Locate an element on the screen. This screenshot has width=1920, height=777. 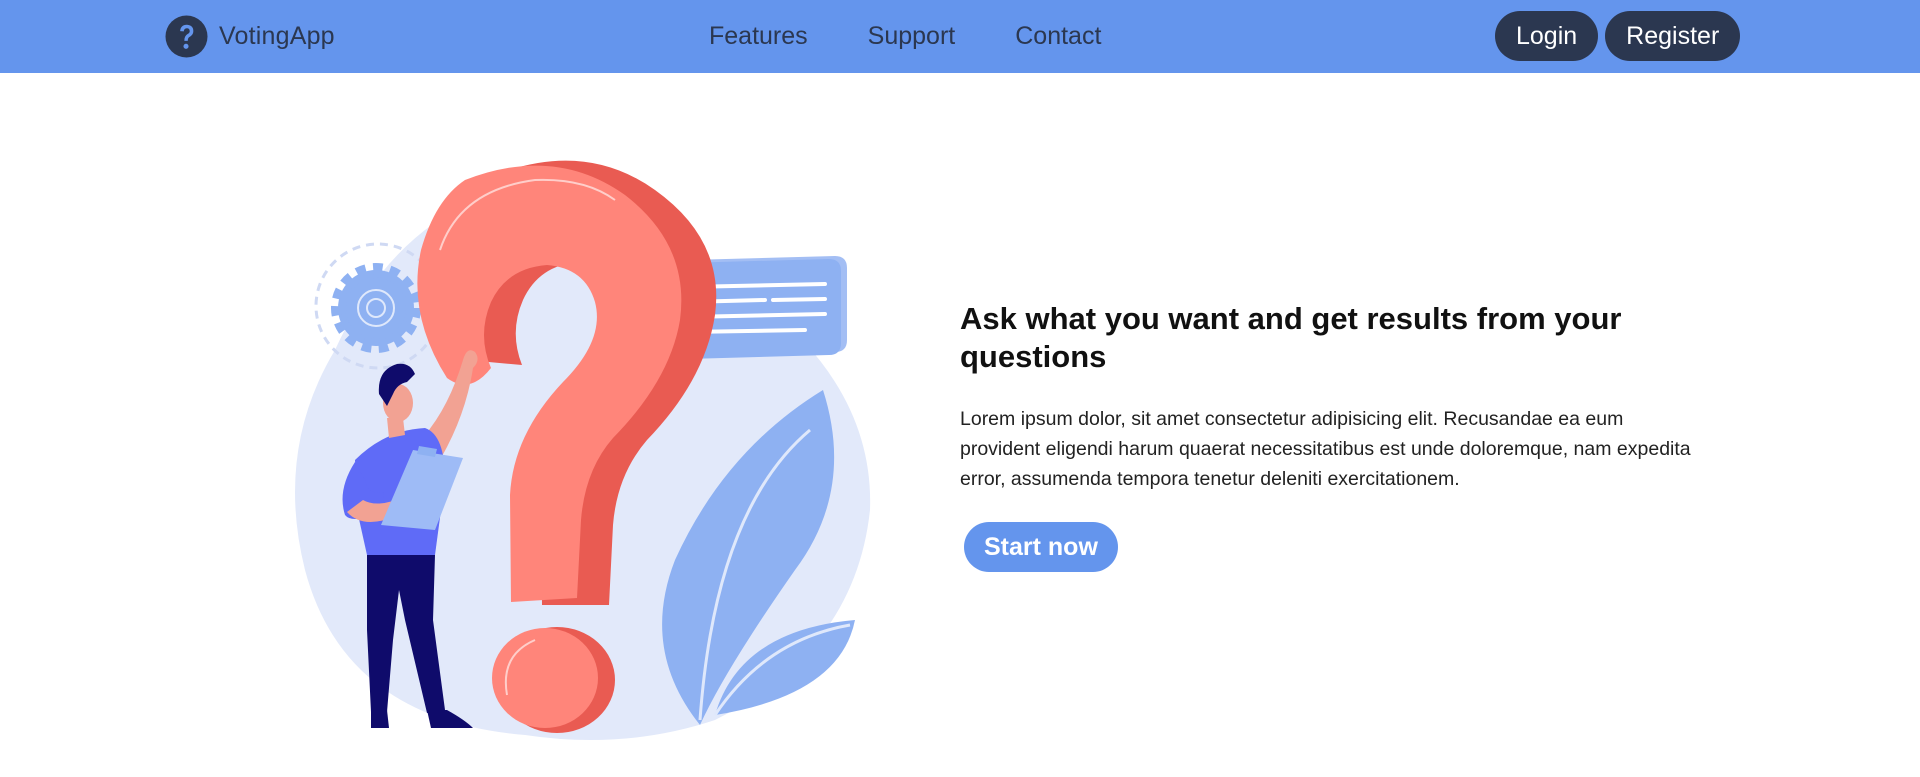
register-button: Register is located at coordinates (1673, 36).